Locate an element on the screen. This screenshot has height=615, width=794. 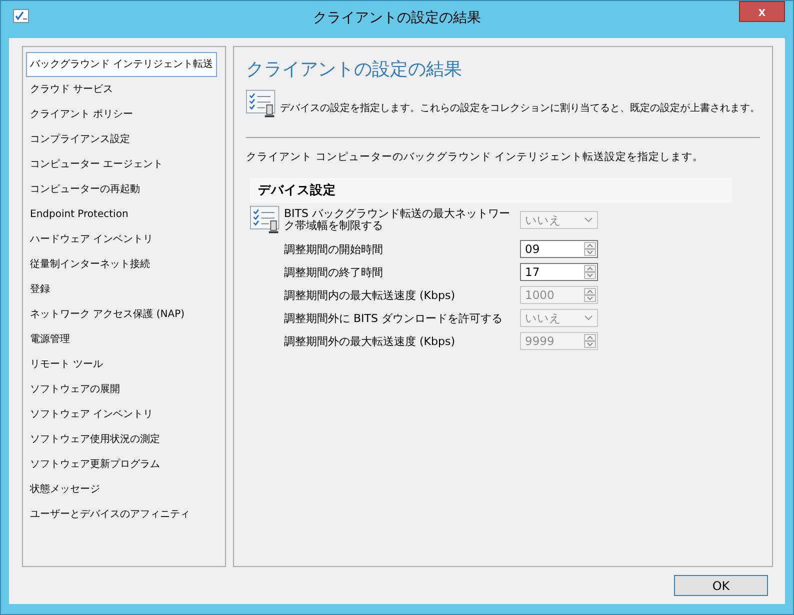
sidebar-item: 従量制インターネット接続 is located at coordinates (90, 264).